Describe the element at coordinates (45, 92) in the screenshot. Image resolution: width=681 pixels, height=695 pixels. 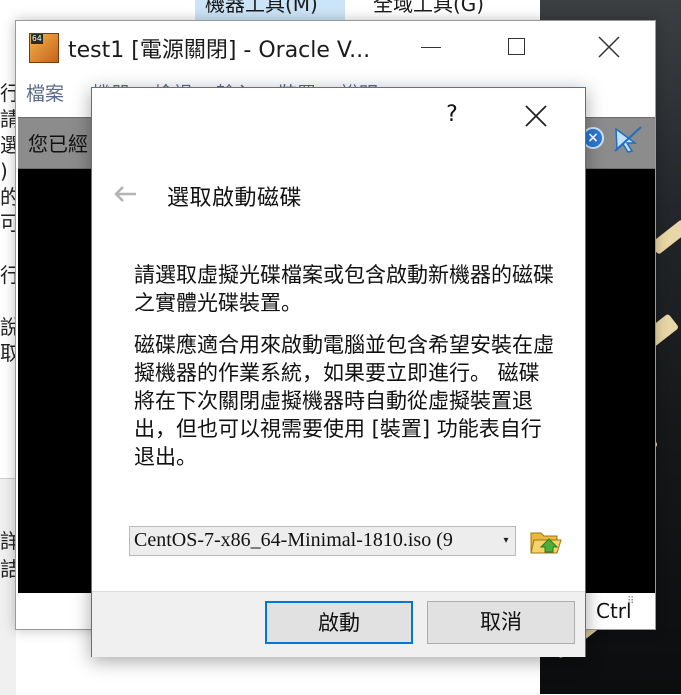
I see `menu-file: 檔案` at that location.